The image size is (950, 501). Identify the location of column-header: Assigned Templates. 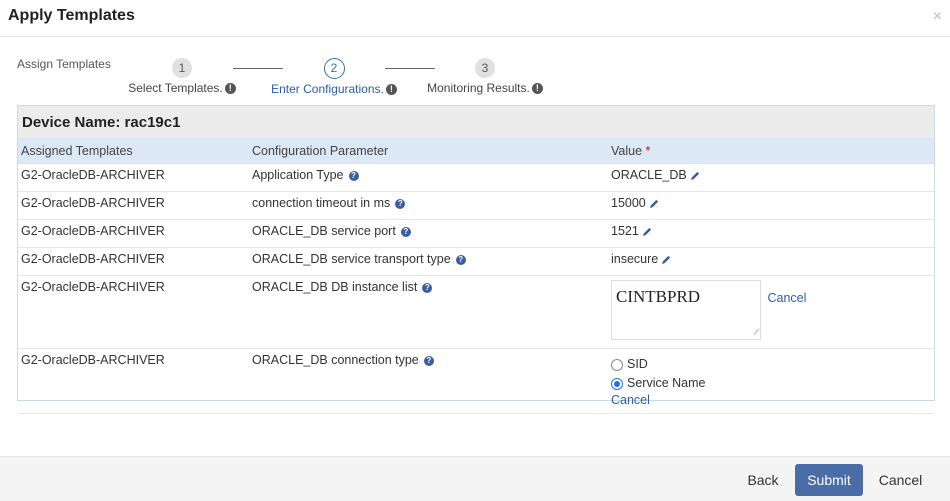
(133, 151).